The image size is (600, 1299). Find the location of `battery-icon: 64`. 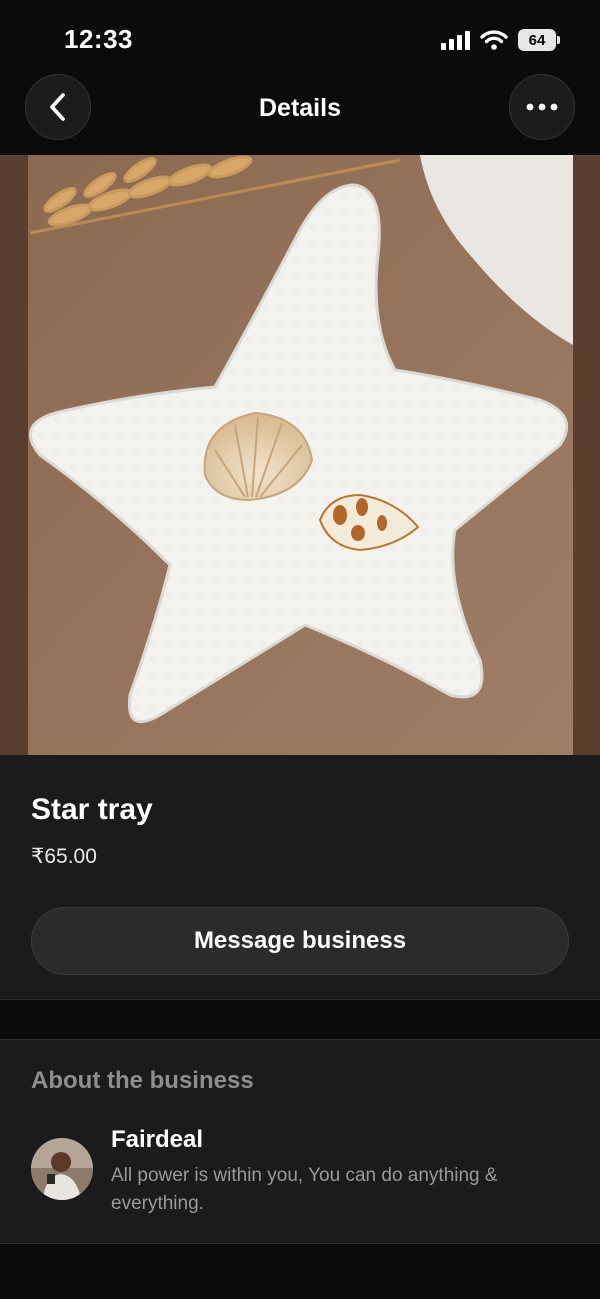

battery-icon: 64 is located at coordinates (539, 40).